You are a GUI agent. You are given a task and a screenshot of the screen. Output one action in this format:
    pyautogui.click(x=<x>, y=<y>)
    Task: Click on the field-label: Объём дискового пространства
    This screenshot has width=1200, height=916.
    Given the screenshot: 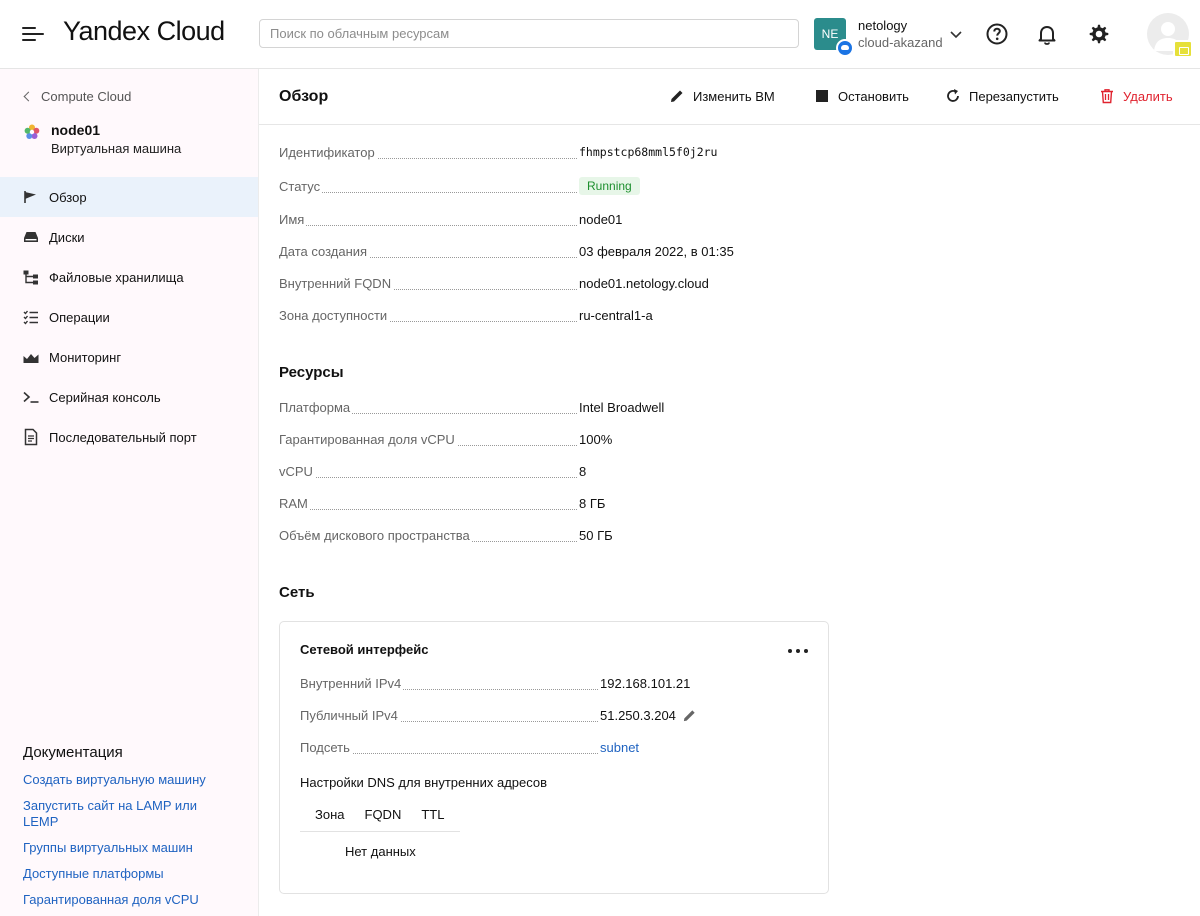 What is the action you would take?
    pyautogui.click(x=375, y=535)
    